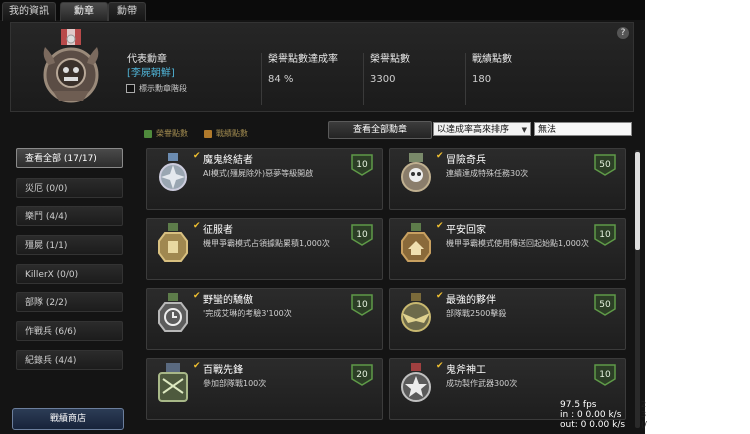 The height and width of the screenshot is (434, 750). I want to click on medal-title: 野蠻的驕傲, so click(228, 300).